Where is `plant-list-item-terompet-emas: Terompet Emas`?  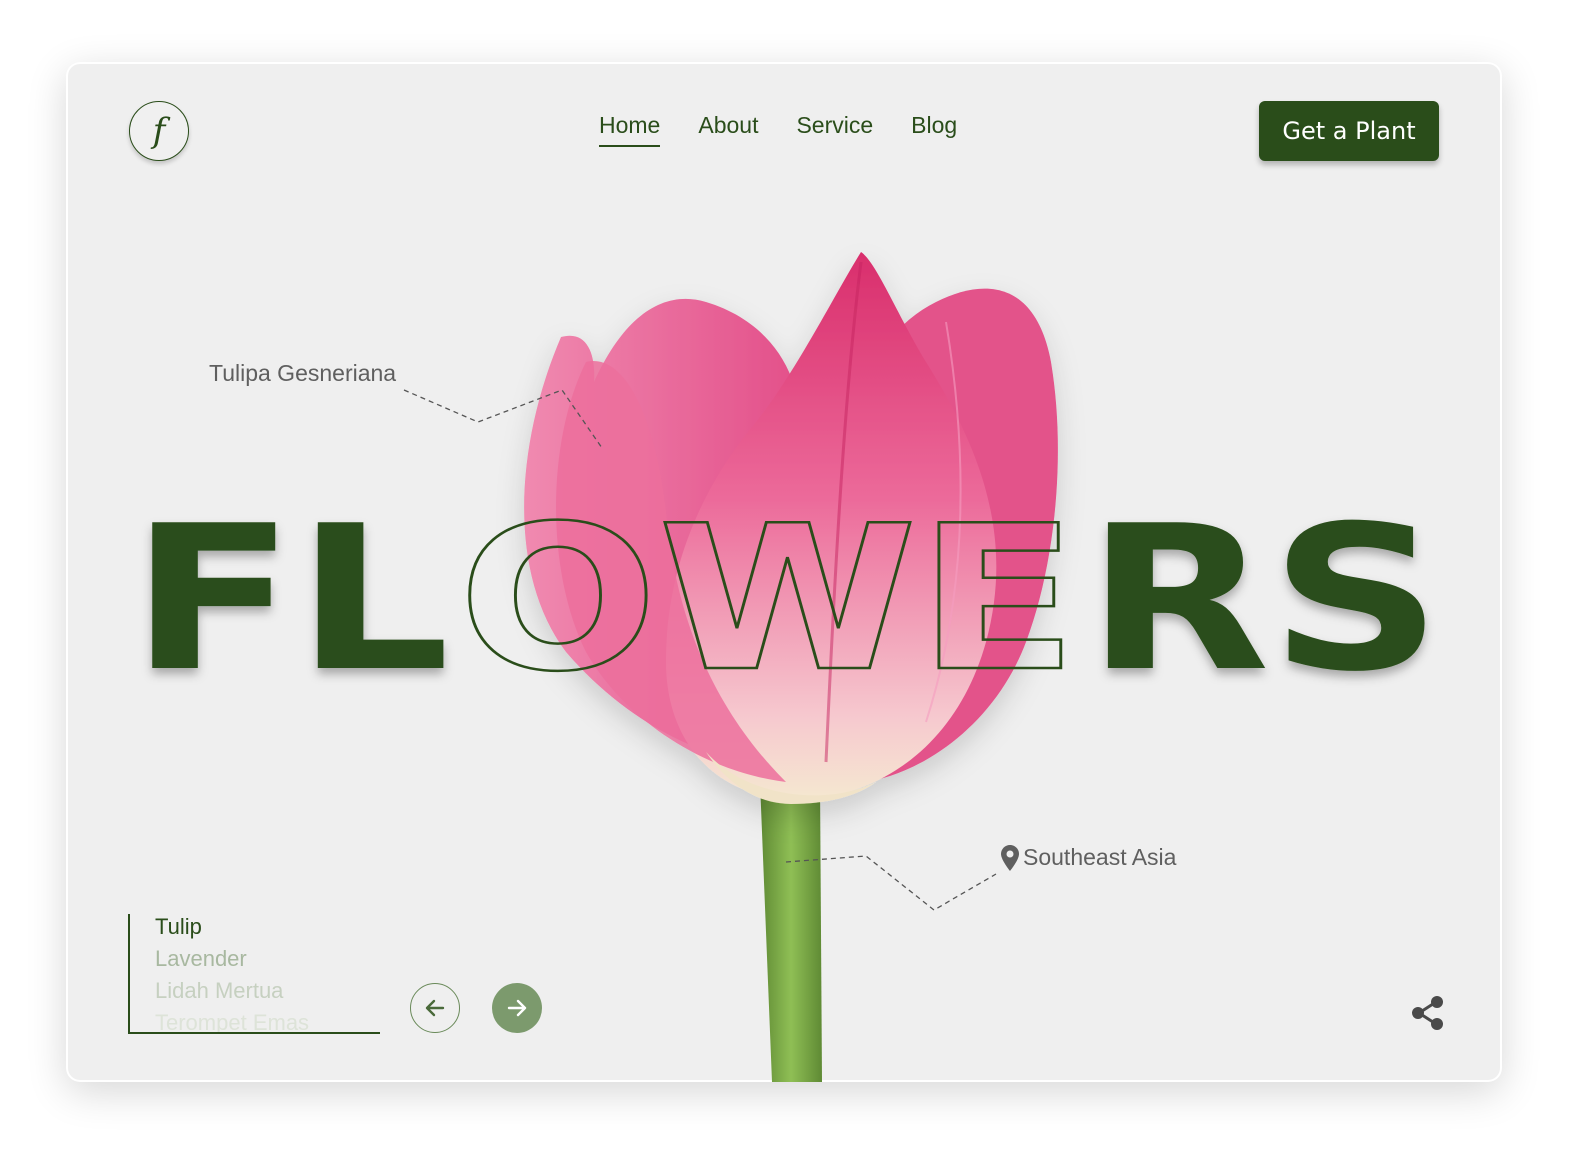 plant-list-item-terompet-emas: Terompet Emas is located at coordinates (232, 1021).